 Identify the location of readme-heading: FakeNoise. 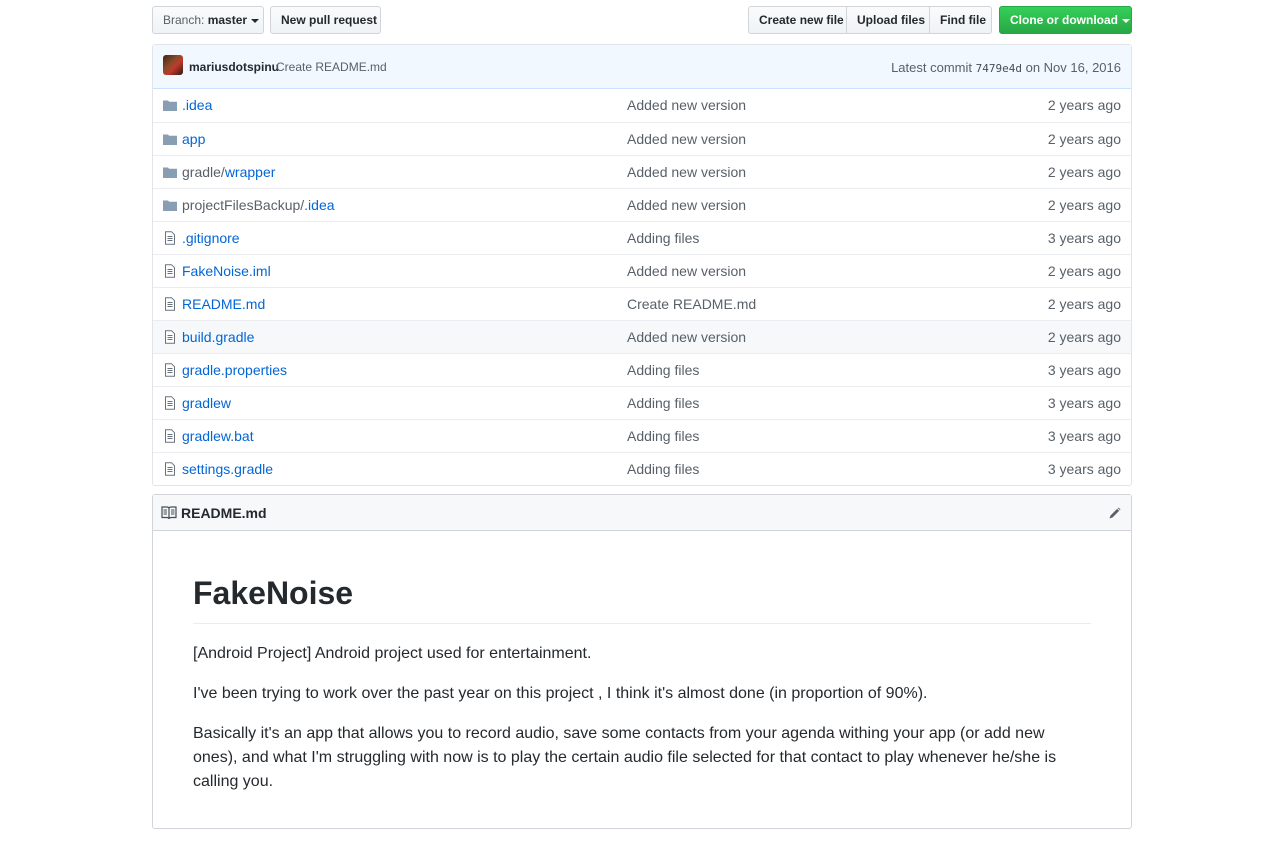
(642, 598).